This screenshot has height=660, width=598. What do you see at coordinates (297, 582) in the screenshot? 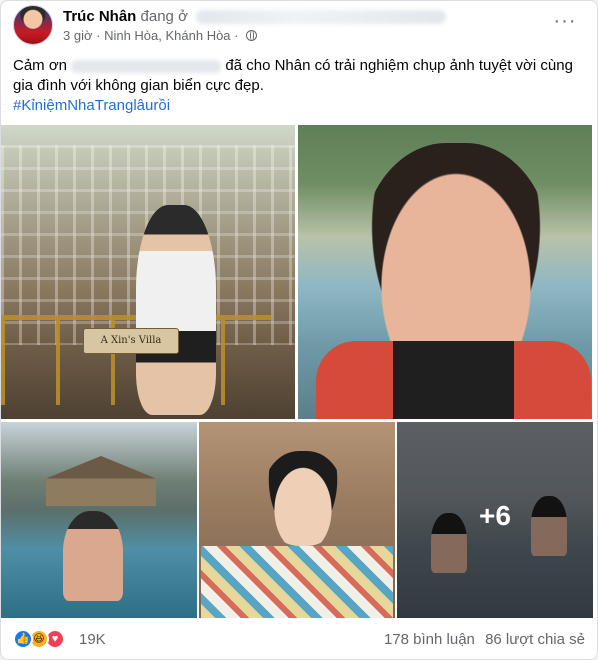
I see `shirt-graphic` at bounding box center [297, 582].